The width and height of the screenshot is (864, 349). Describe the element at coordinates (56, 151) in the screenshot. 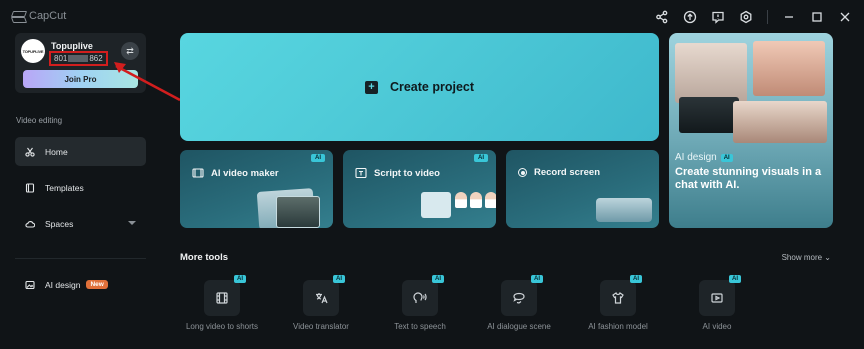

I see `sidebar-item-label: Home` at that location.